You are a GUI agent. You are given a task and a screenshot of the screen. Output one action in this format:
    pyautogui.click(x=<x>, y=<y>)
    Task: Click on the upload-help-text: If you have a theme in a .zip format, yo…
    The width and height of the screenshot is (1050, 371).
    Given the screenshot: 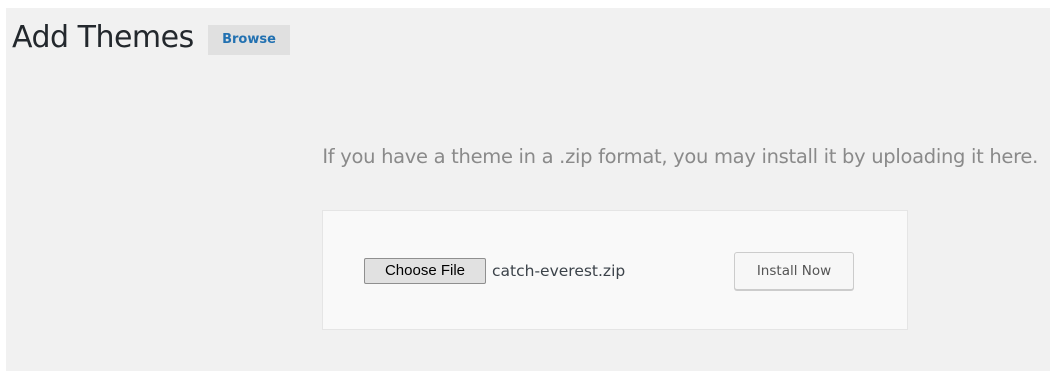 What is the action you would take?
    pyautogui.click(x=680, y=156)
    